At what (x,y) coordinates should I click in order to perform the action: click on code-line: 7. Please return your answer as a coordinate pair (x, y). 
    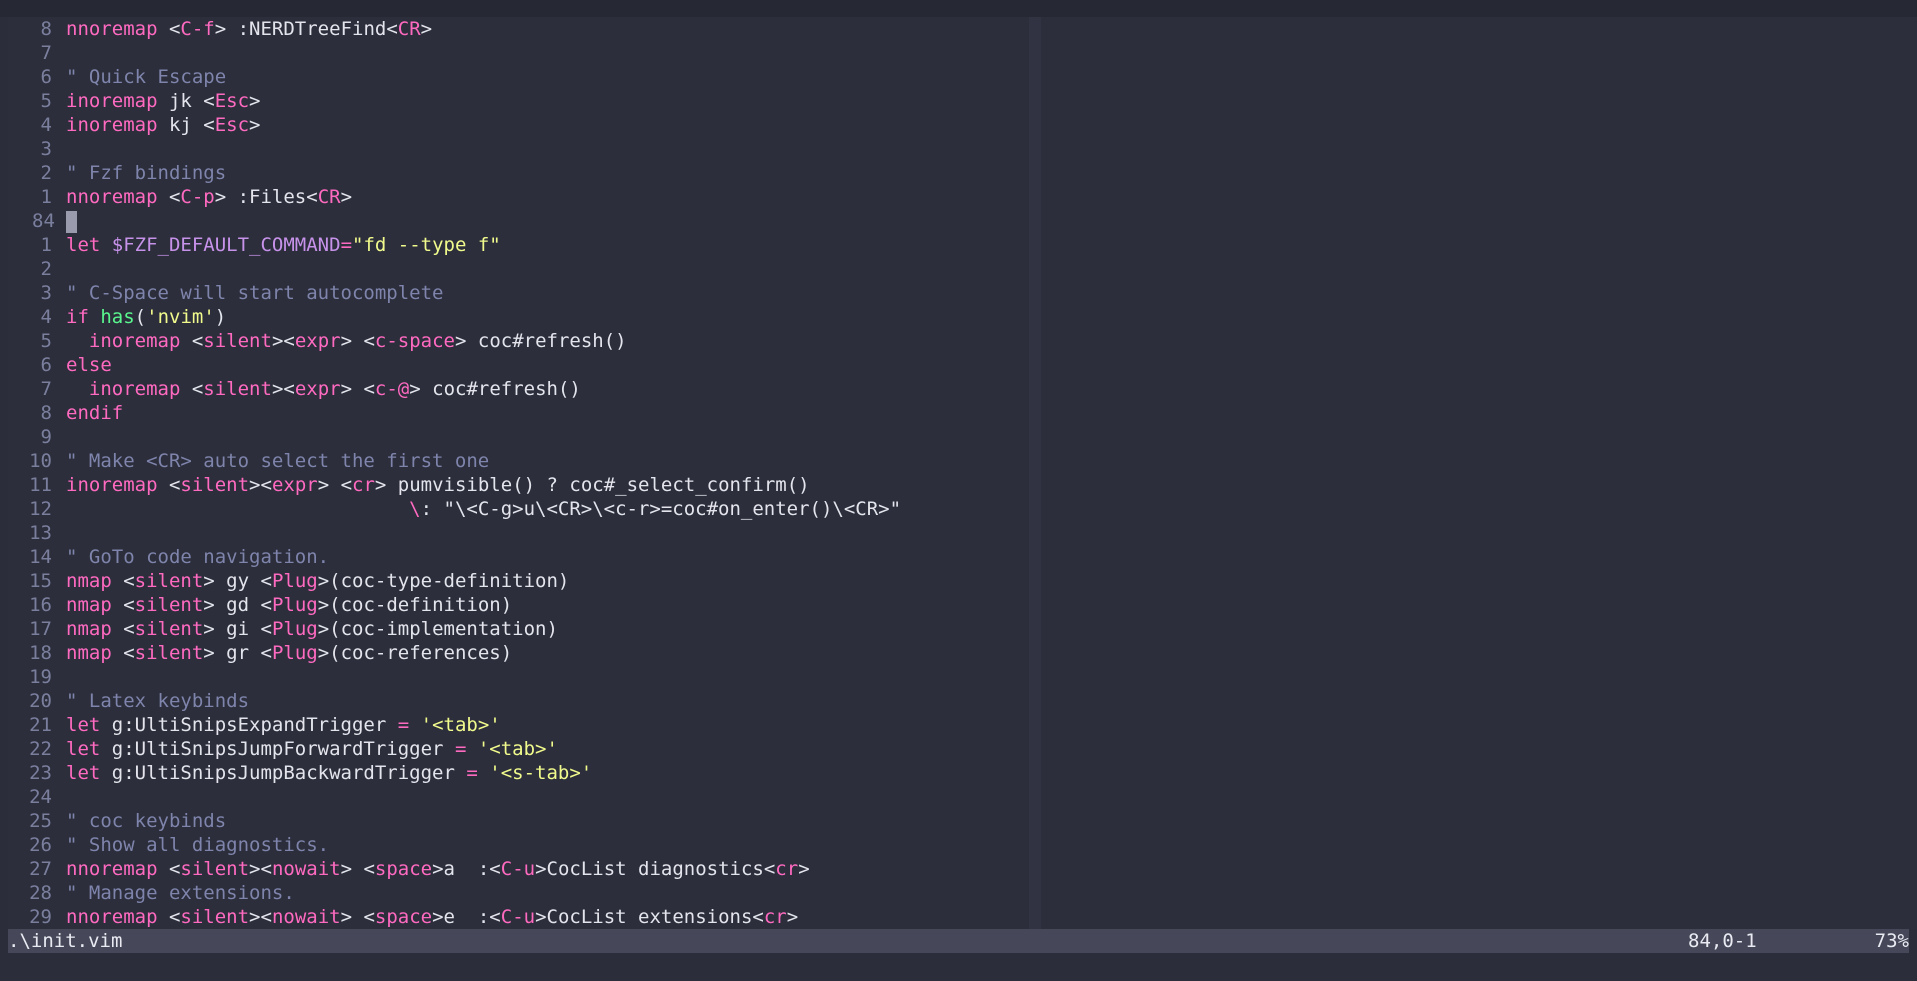
    Looking at the image, I should click on (522, 53).